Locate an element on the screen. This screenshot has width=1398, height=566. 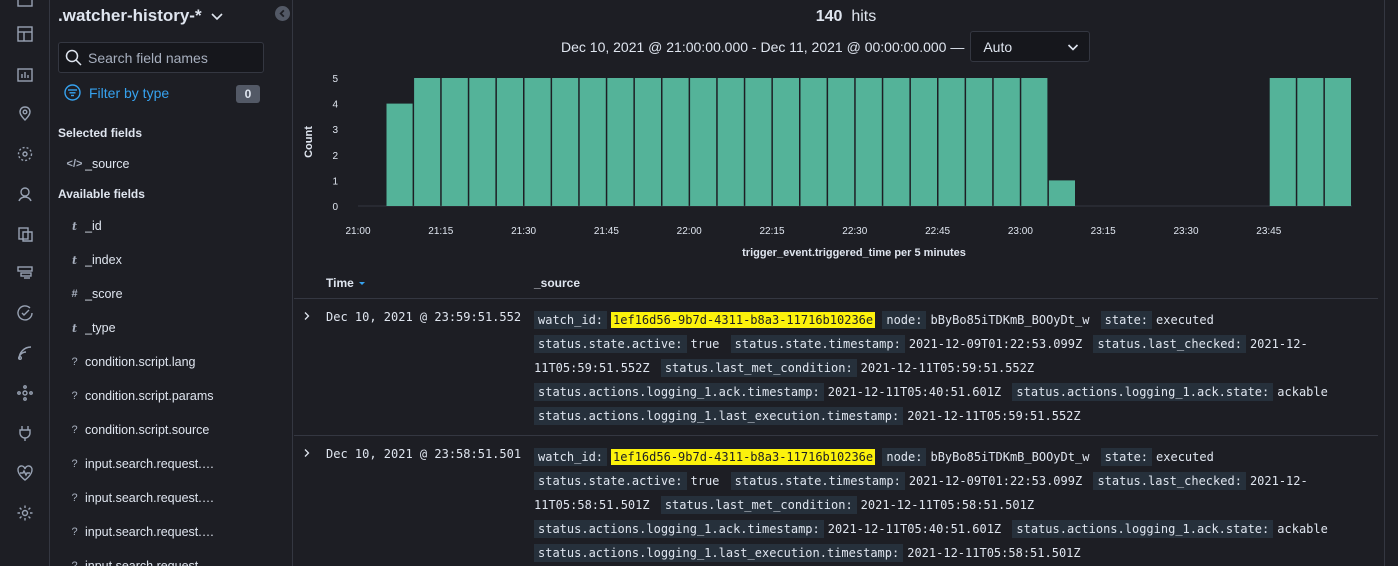
hits-label: hits is located at coordinates (864, 16).